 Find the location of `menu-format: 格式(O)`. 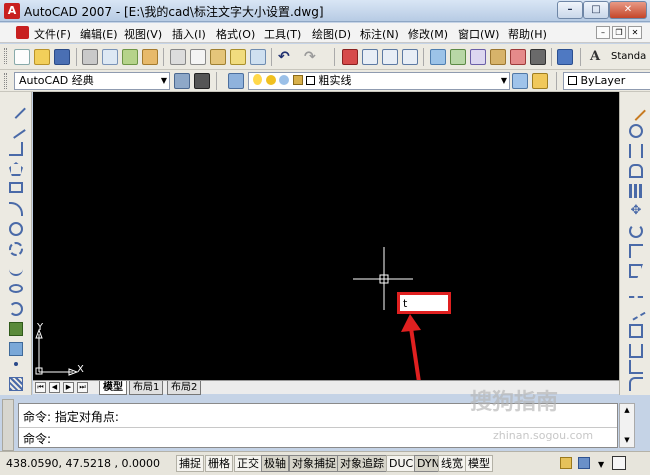

menu-format: 格式(O) is located at coordinates (235, 34).